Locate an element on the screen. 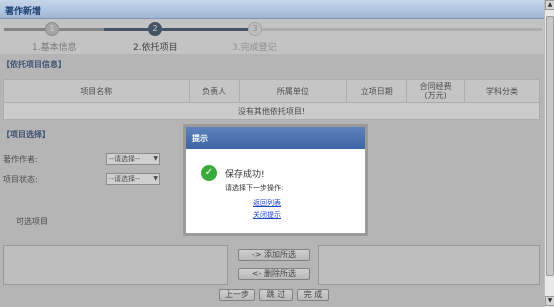 The width and height of the screenshot is (554, 307). check-success-icon: ✓ is located at coordinates (209, 173).